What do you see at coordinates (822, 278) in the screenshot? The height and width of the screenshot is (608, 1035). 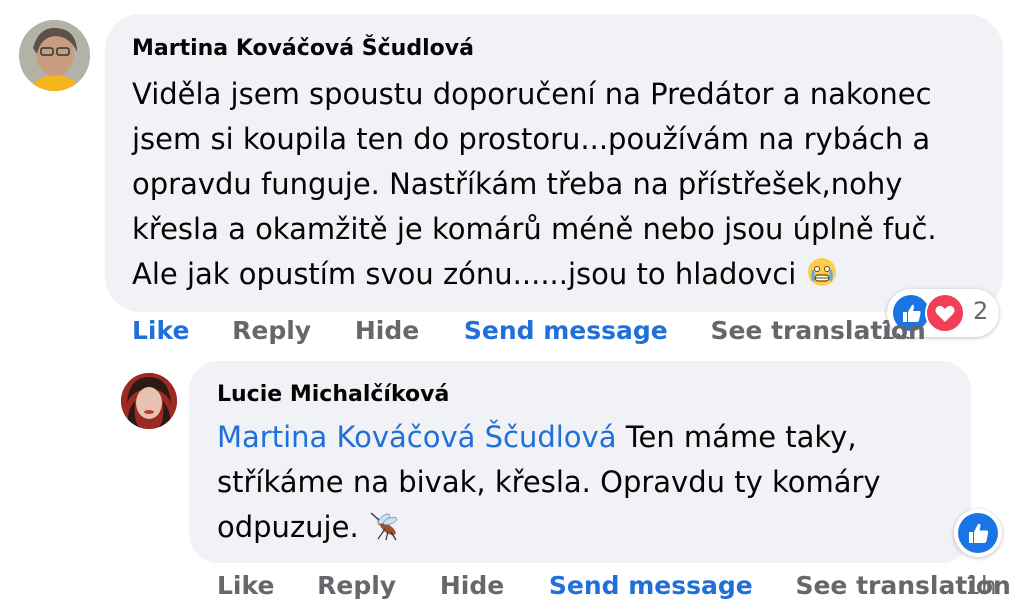 I see `grimacing-tears-emoji` at bounding box center [822, 278].